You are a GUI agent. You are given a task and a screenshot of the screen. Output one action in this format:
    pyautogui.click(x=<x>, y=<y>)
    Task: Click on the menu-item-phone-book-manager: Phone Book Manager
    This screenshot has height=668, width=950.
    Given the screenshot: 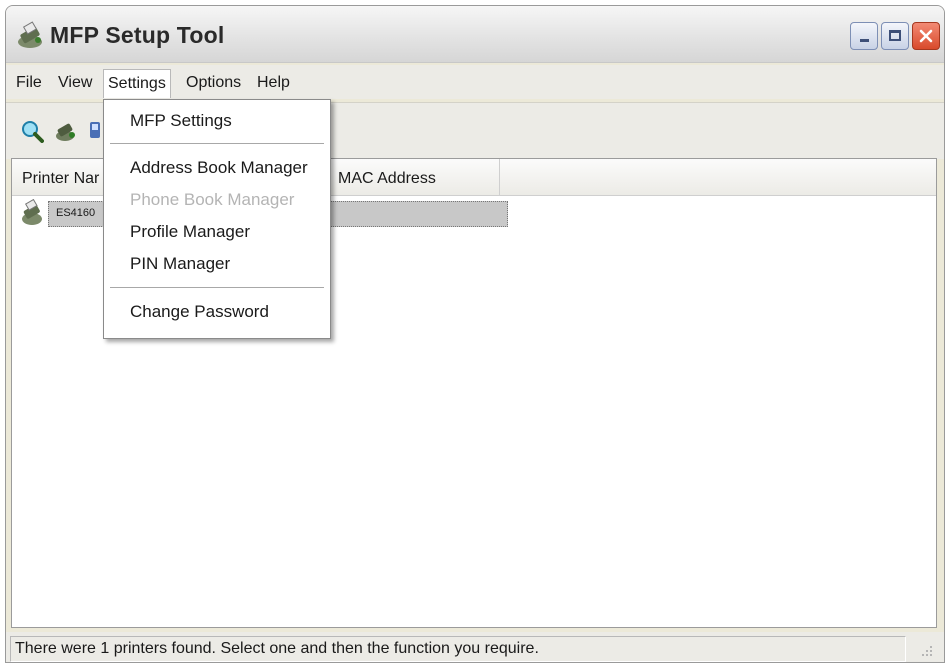 What is the action you would take?
    pyautogui.click(x=212, y=199)
    